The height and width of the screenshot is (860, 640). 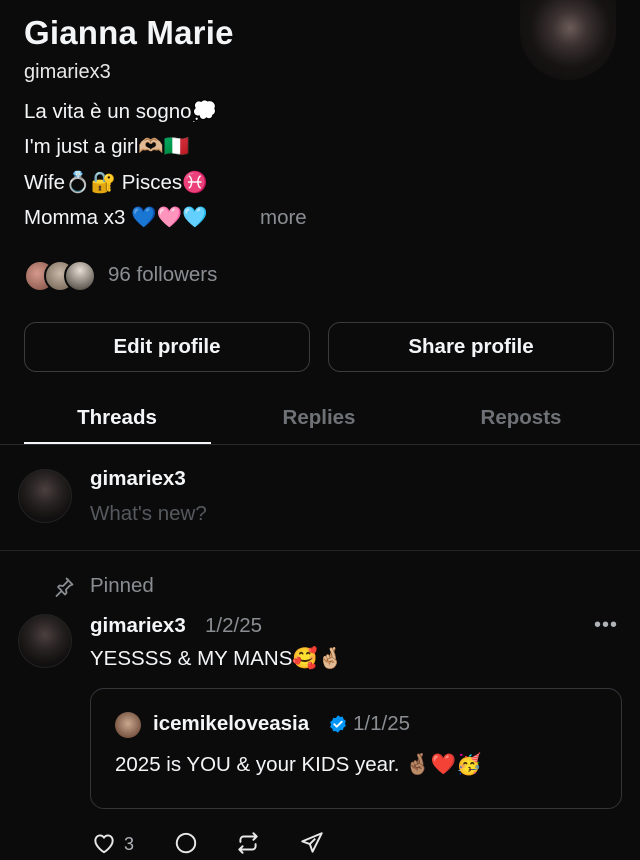 I want to click on post-username: gimariex3, so click(x=138, y=626).